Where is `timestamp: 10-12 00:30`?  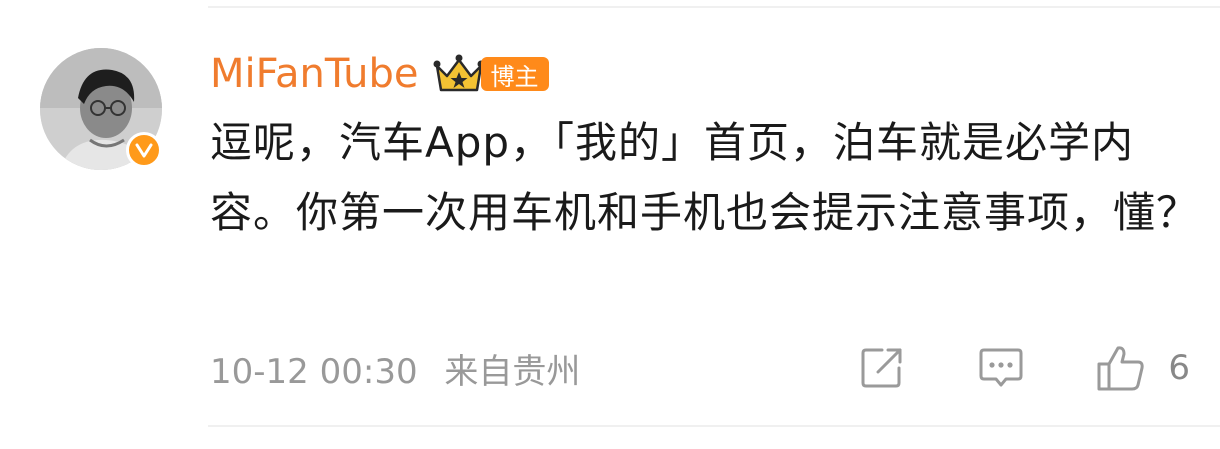
timestamp: 10-12 00:30 is located at coordinates (314, 371).